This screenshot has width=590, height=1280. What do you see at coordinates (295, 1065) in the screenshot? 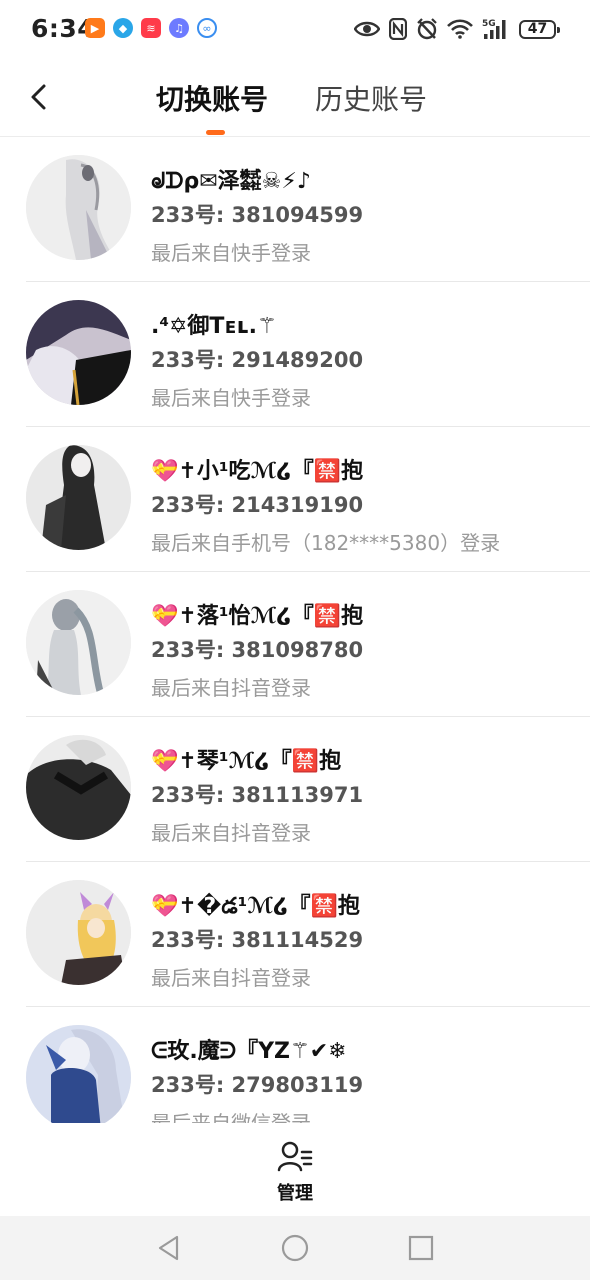
I see `account-row: ᕮ玫.魔ᕭ『YZ⚚✔❄ 233号: 279803119 最后来自微信登录` at bounding box center [295, 1065].